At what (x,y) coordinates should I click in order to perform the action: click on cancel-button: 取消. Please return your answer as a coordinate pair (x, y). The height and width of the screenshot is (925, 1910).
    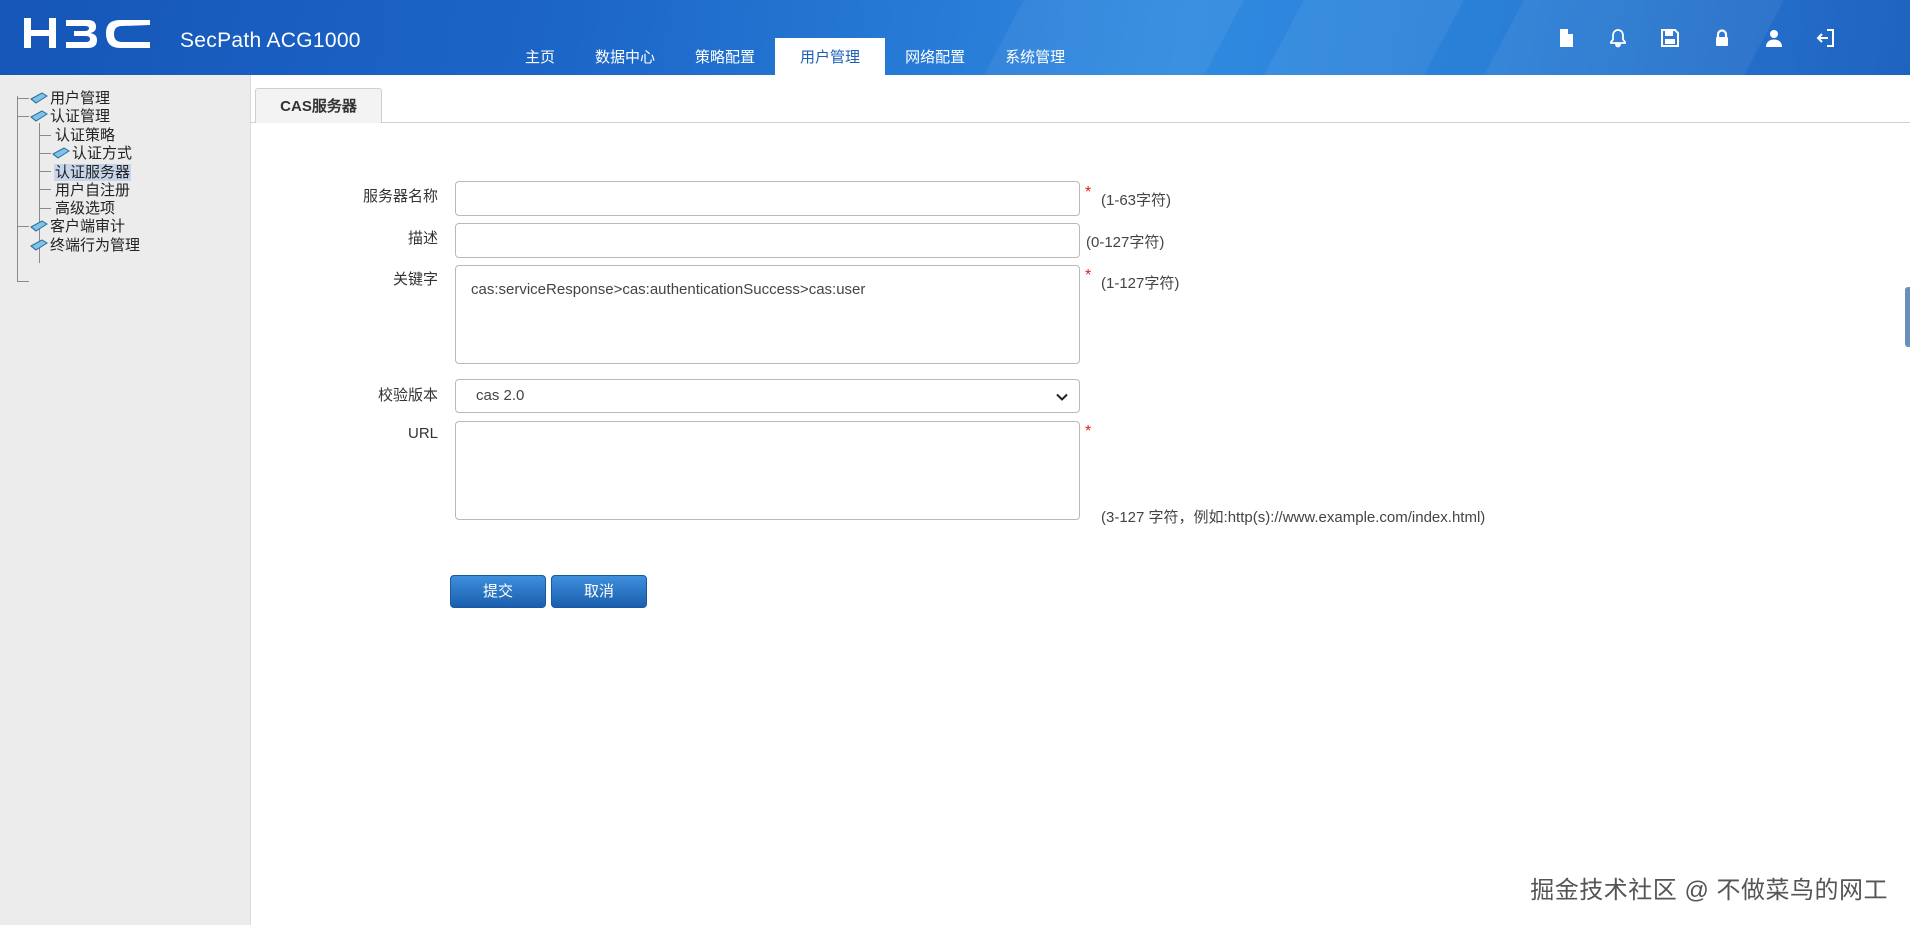
    Looking at the image, I should click on (599, 591).